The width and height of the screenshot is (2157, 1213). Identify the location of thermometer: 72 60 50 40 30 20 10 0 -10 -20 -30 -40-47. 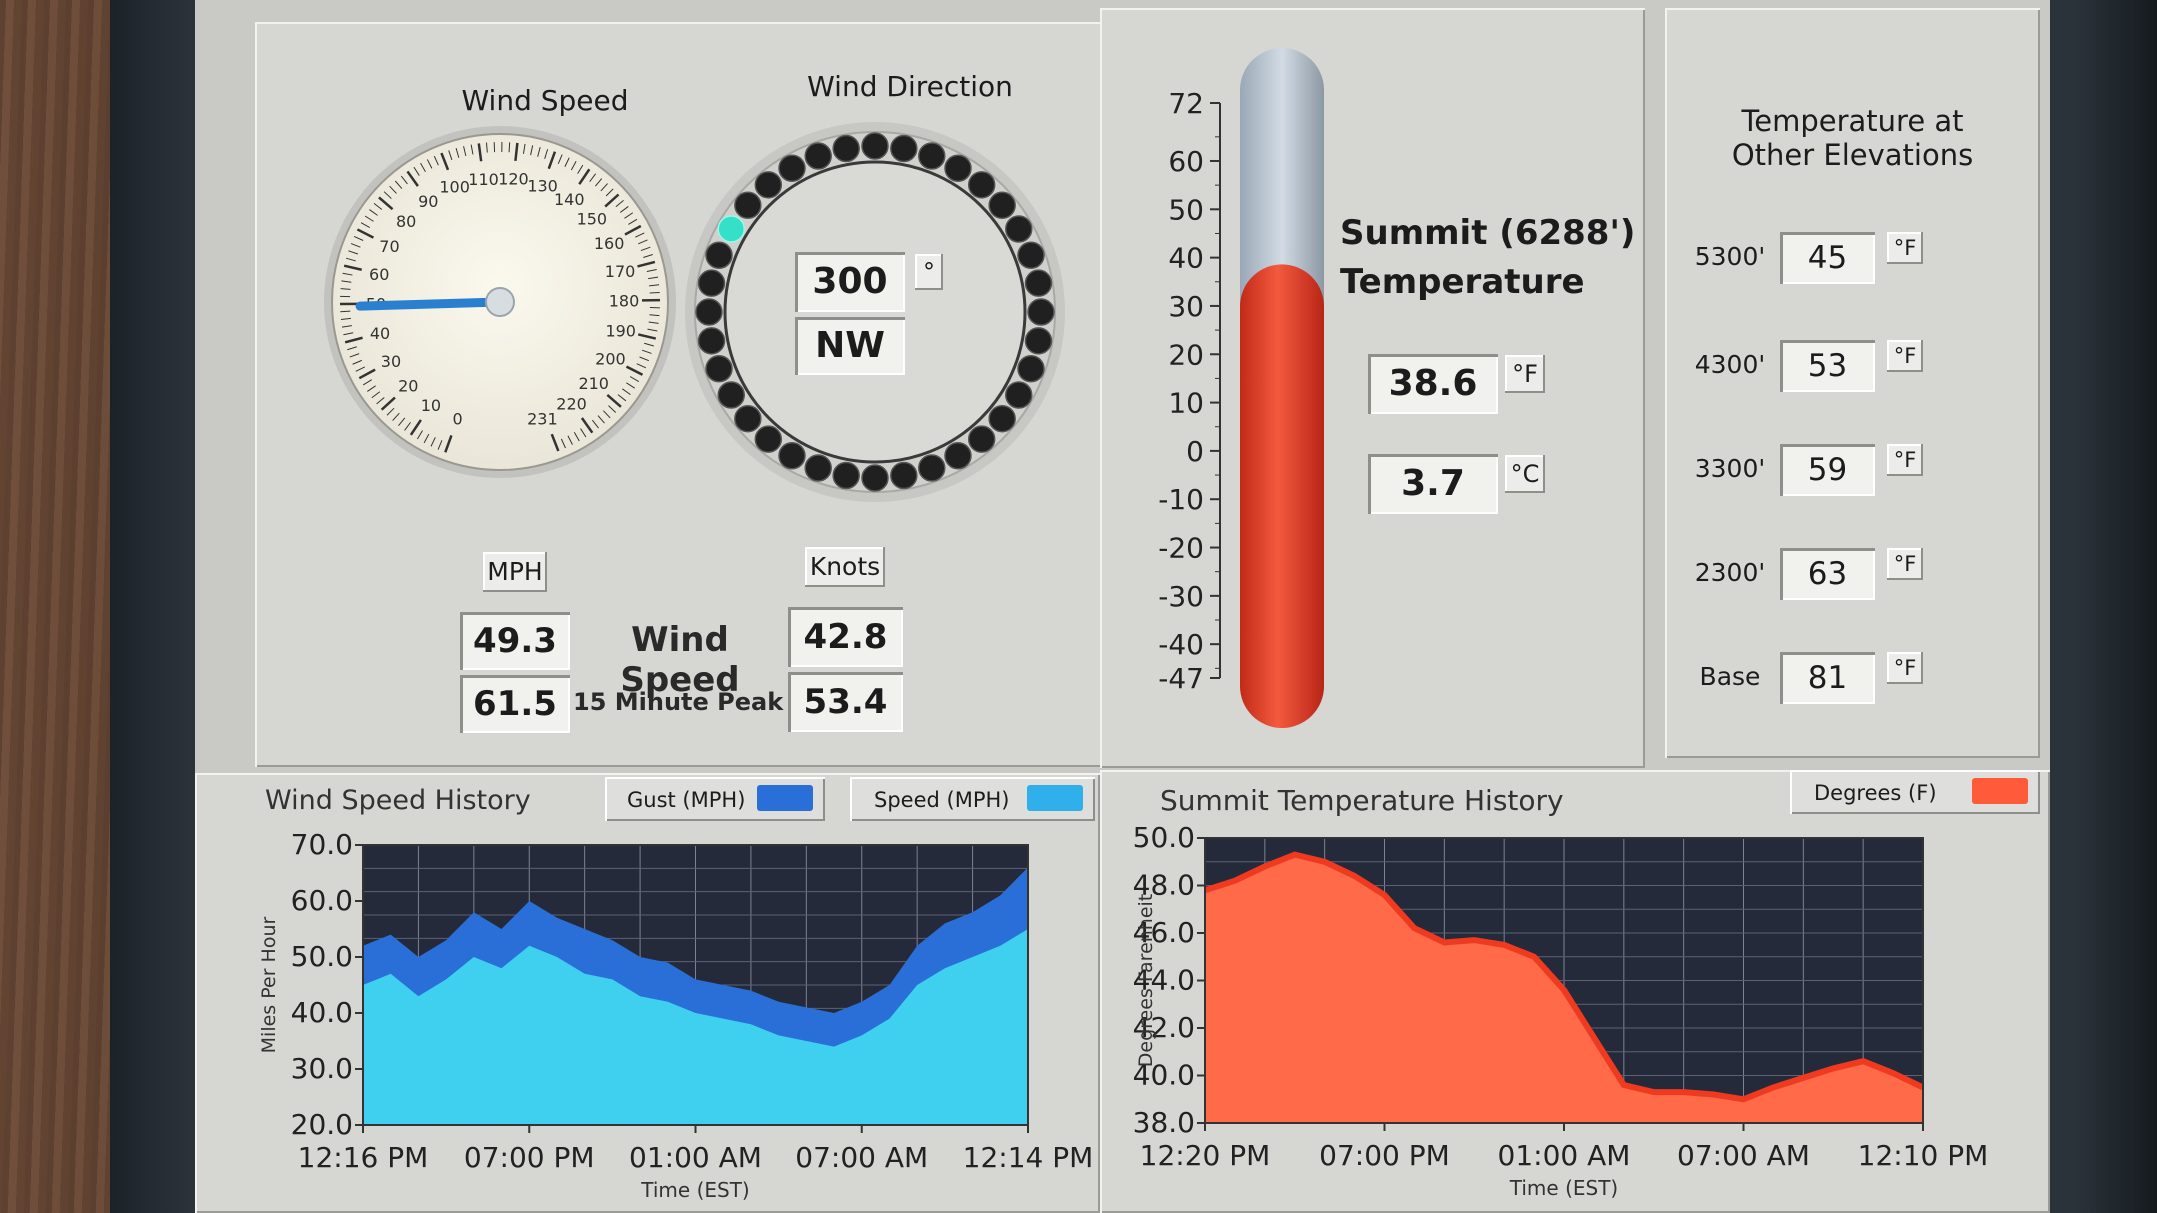
(1241, 388).